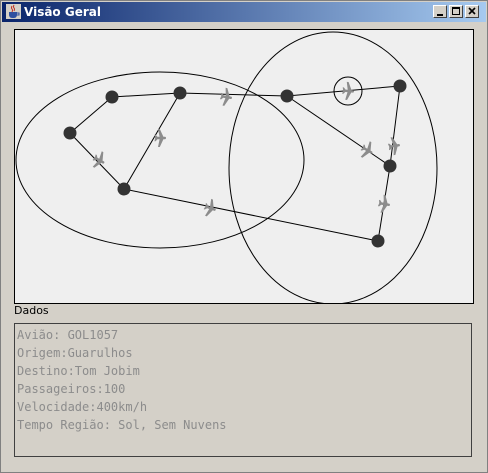  What do you see at coordinates (440, 11) in the screenshot?
I see `minimize-button` at bounding box center [440, 11].